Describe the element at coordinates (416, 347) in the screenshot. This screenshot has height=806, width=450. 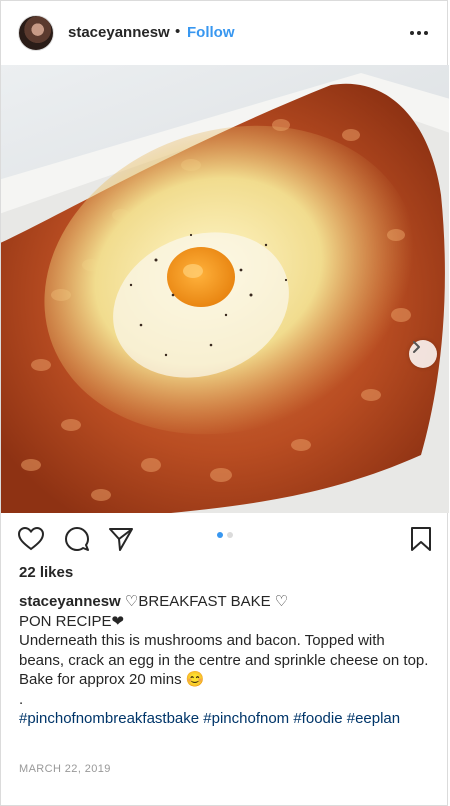
I see `chevron-right-icon` at that location.